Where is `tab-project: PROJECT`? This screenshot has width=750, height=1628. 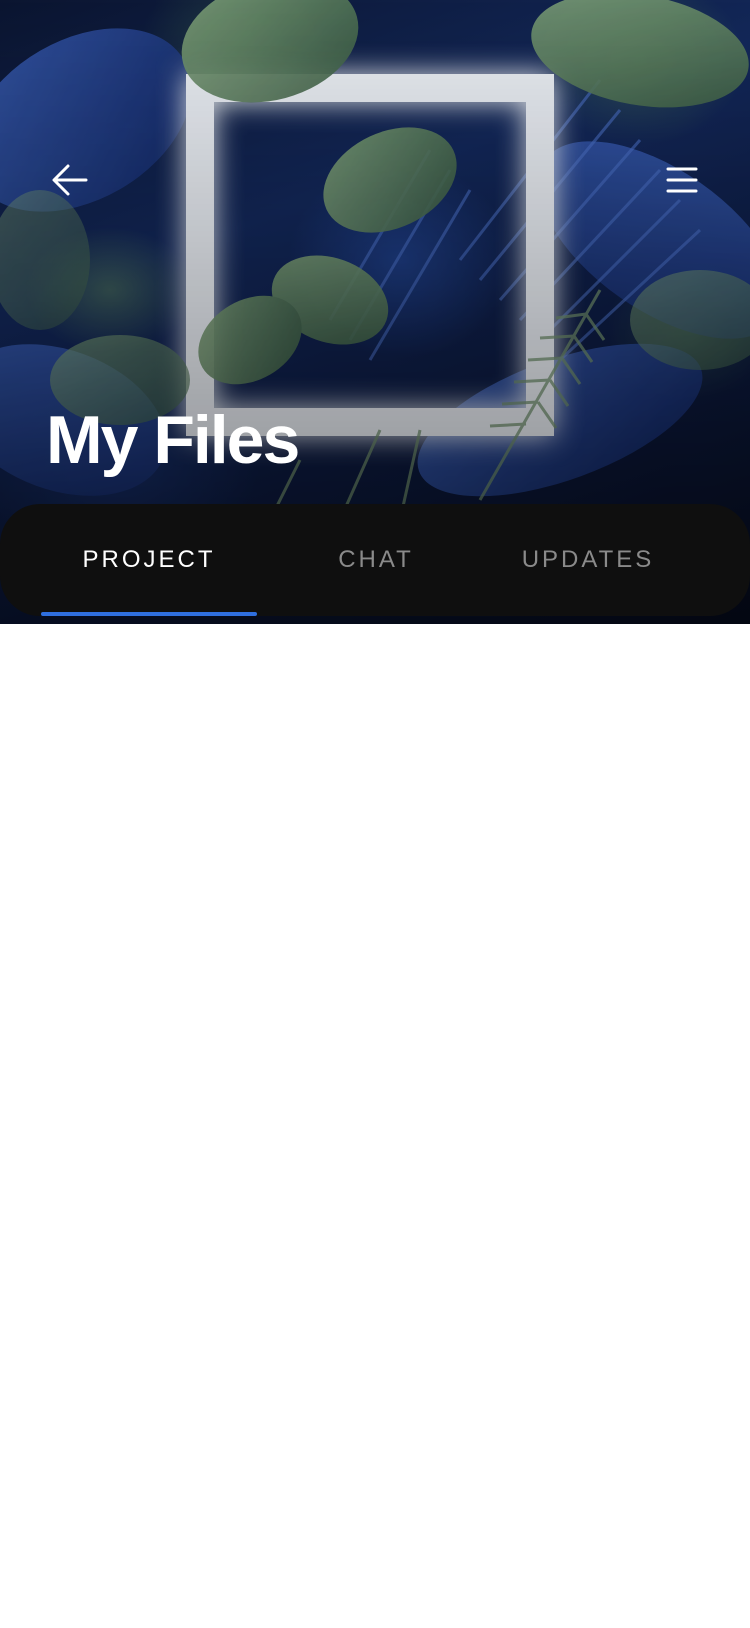 tab-project: PROJECT is located at coordinates (149, 560).